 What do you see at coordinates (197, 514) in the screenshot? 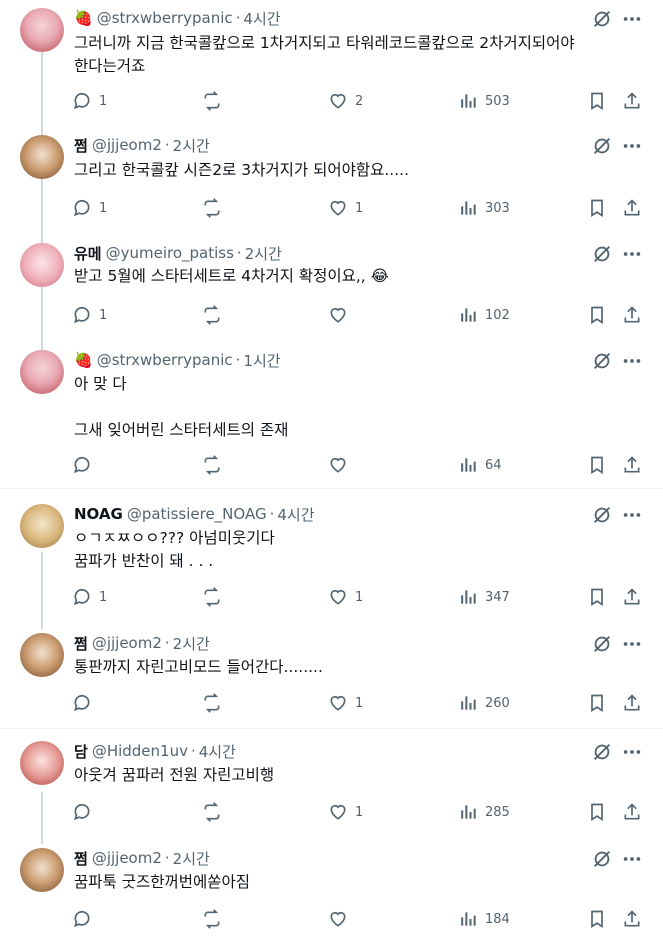
I see `author-handle: @patissiere_NOAG` at bounding box center [197, 514].